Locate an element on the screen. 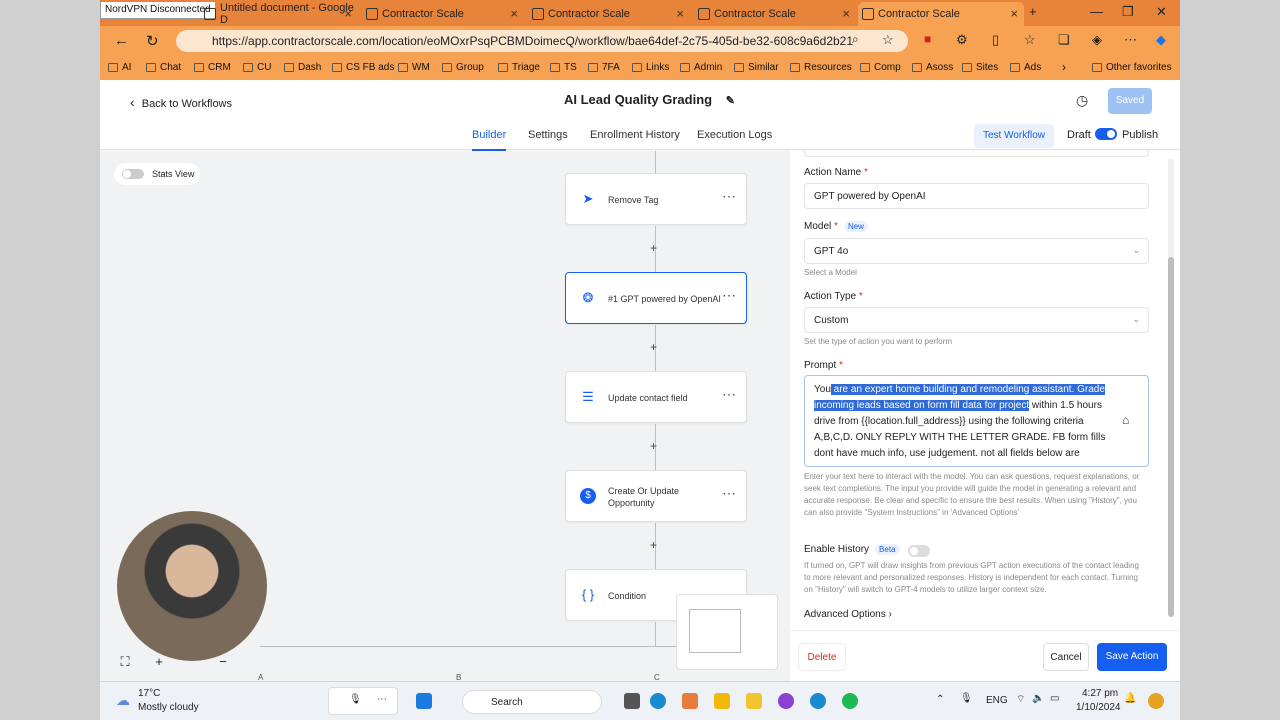  puzzle-icon: ⚙ is located at coordinates (962, 40).